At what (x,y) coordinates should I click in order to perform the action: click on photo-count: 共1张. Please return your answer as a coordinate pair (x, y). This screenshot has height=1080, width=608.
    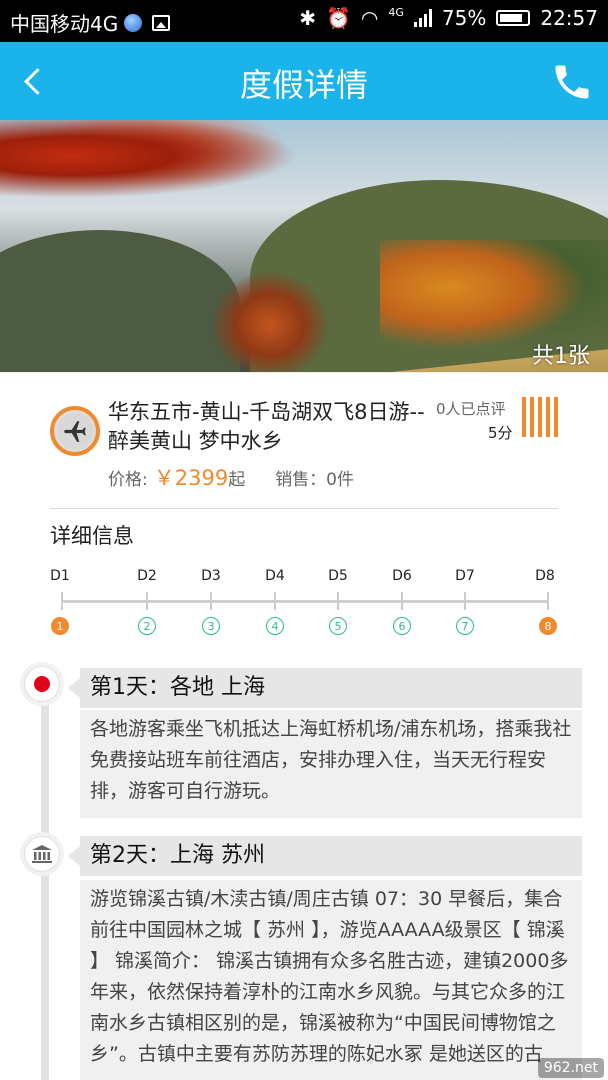
    Looking at the image, I should click on (561, 356).